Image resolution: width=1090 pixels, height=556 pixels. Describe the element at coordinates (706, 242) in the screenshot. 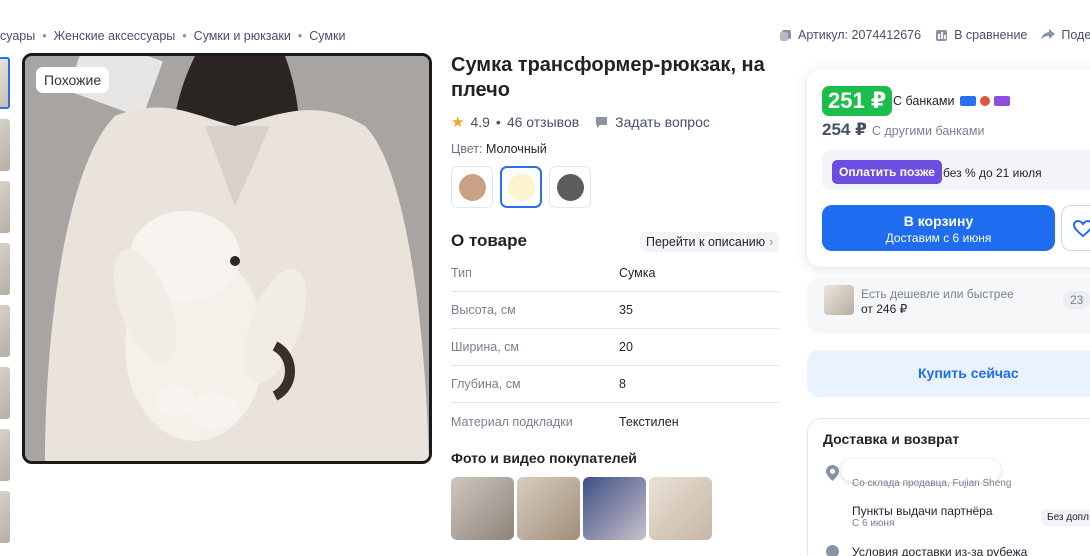

I see `goto-description-label: Перейти к описанию` at that location.